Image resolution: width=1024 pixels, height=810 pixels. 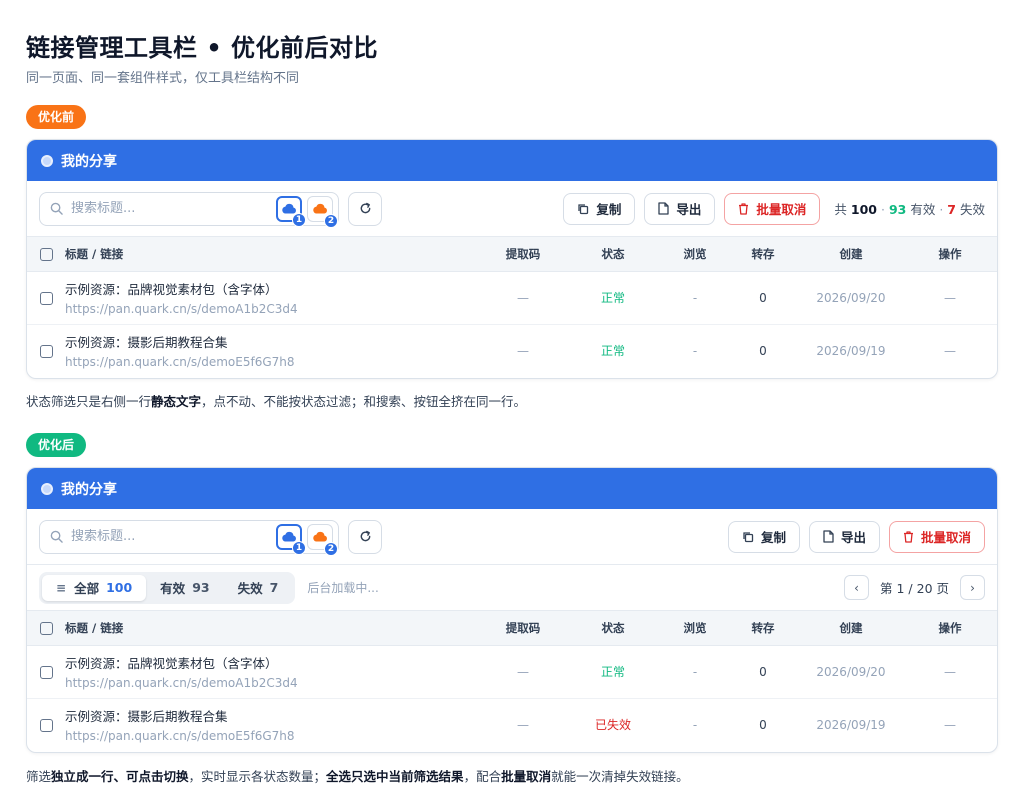 I want to click on card-header: 我的分享, so click(x=512, y=488).